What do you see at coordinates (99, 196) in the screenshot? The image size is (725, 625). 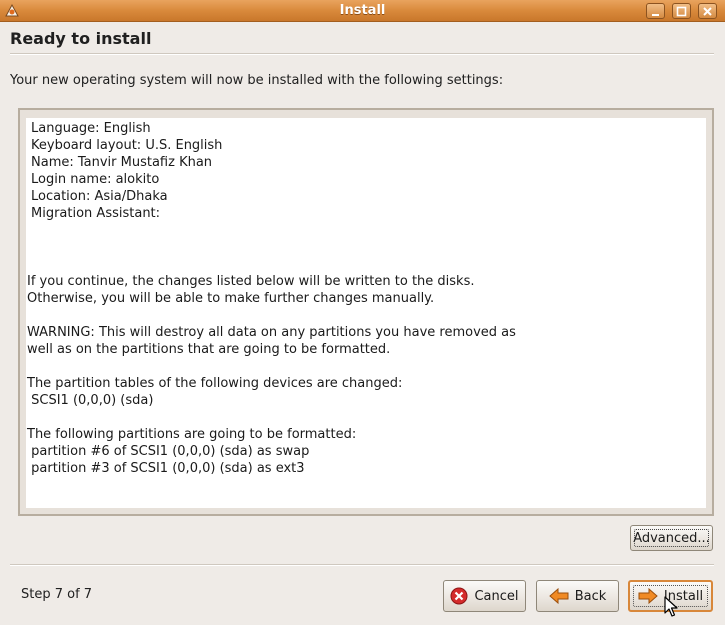 I see `summary-line: Location: Asia/Dhaka` at bounding box center [99, 196].